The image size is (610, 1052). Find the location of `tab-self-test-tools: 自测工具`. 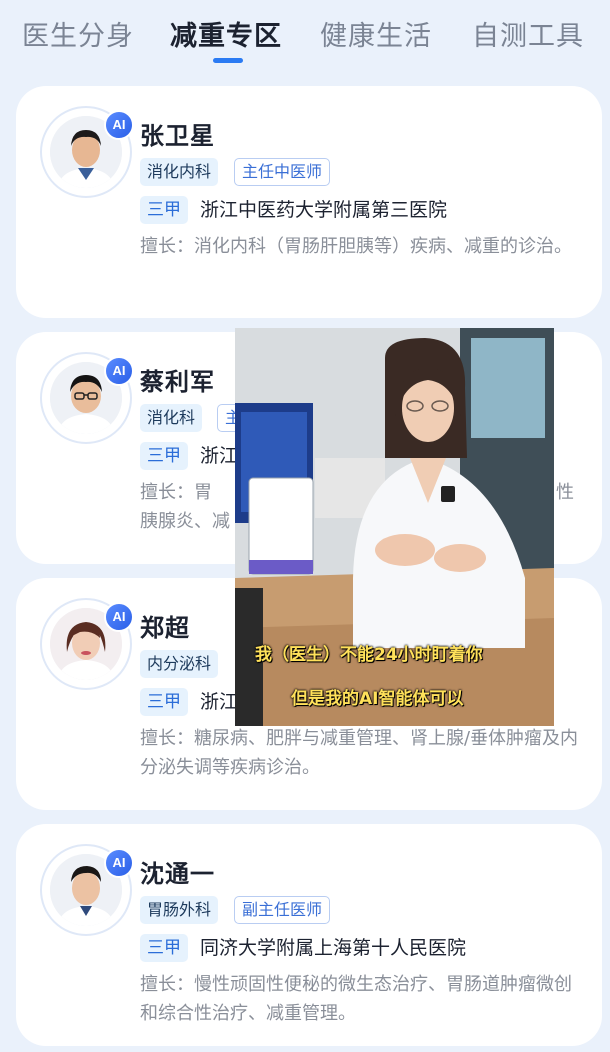

tab-self-test-tools: 自测工具 is located at coordinates (528, 33).